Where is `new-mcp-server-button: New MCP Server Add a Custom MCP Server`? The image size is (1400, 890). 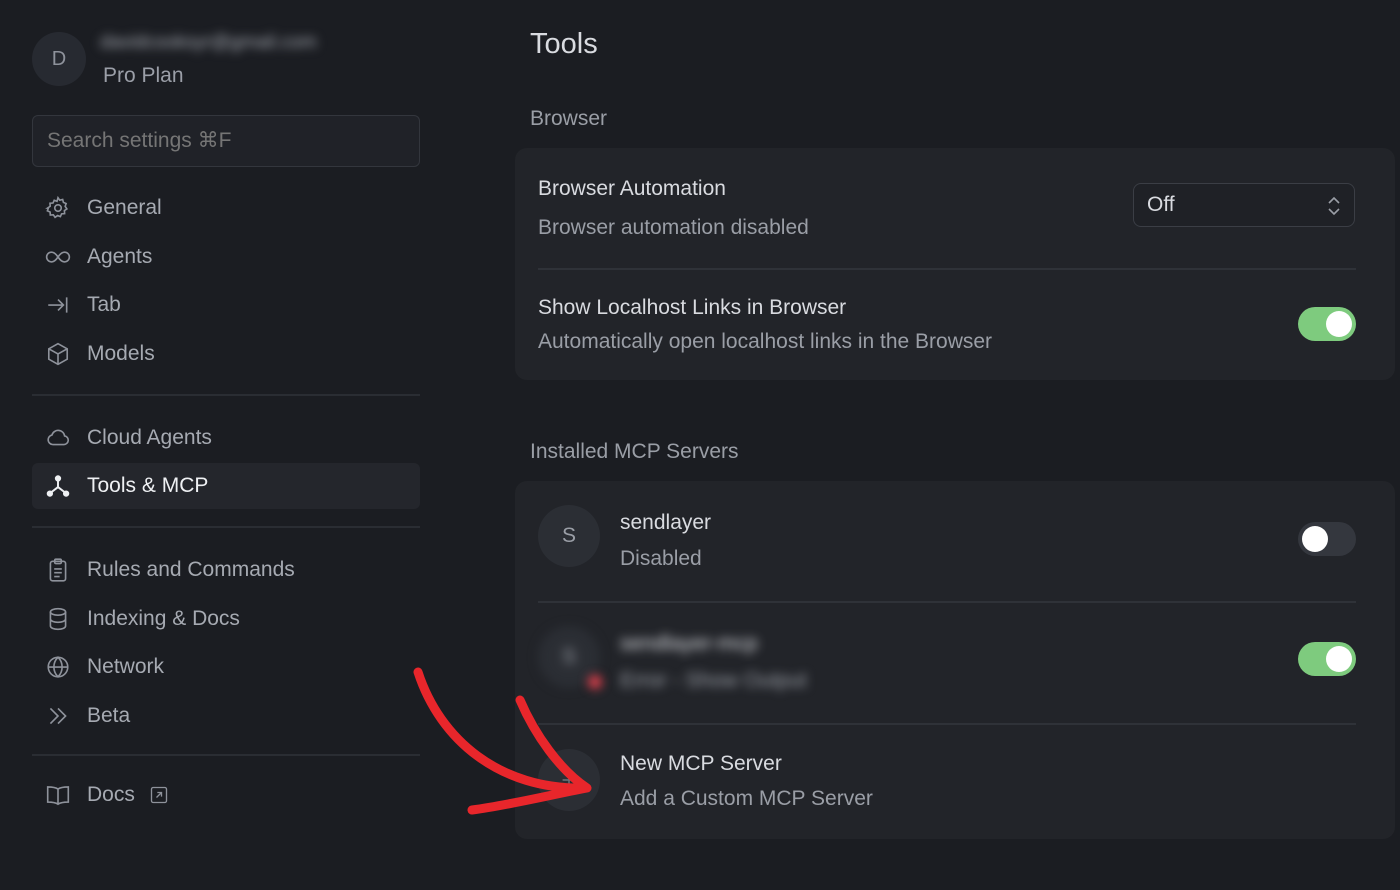
new-mcp-server-button: New MCP Server Add a Custom MCP Server is located at coordinates (955, 782).